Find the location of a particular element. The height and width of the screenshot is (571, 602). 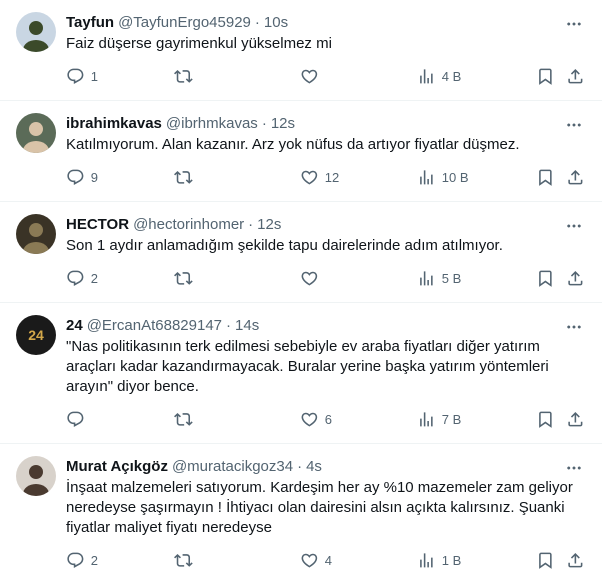

display-name: ibrahimkavas is located at coordinates (114, 123).